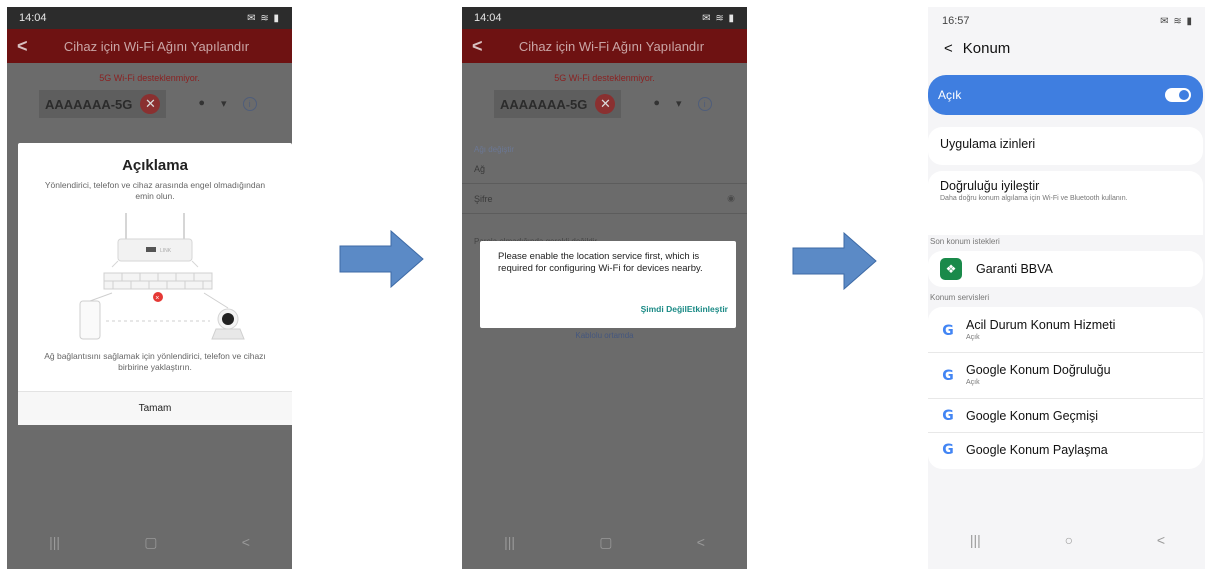 The image size is (1205, 569). I want to click on service-item: G Acil Durum Konum Hizmeti Açık, so click(1065, 331).